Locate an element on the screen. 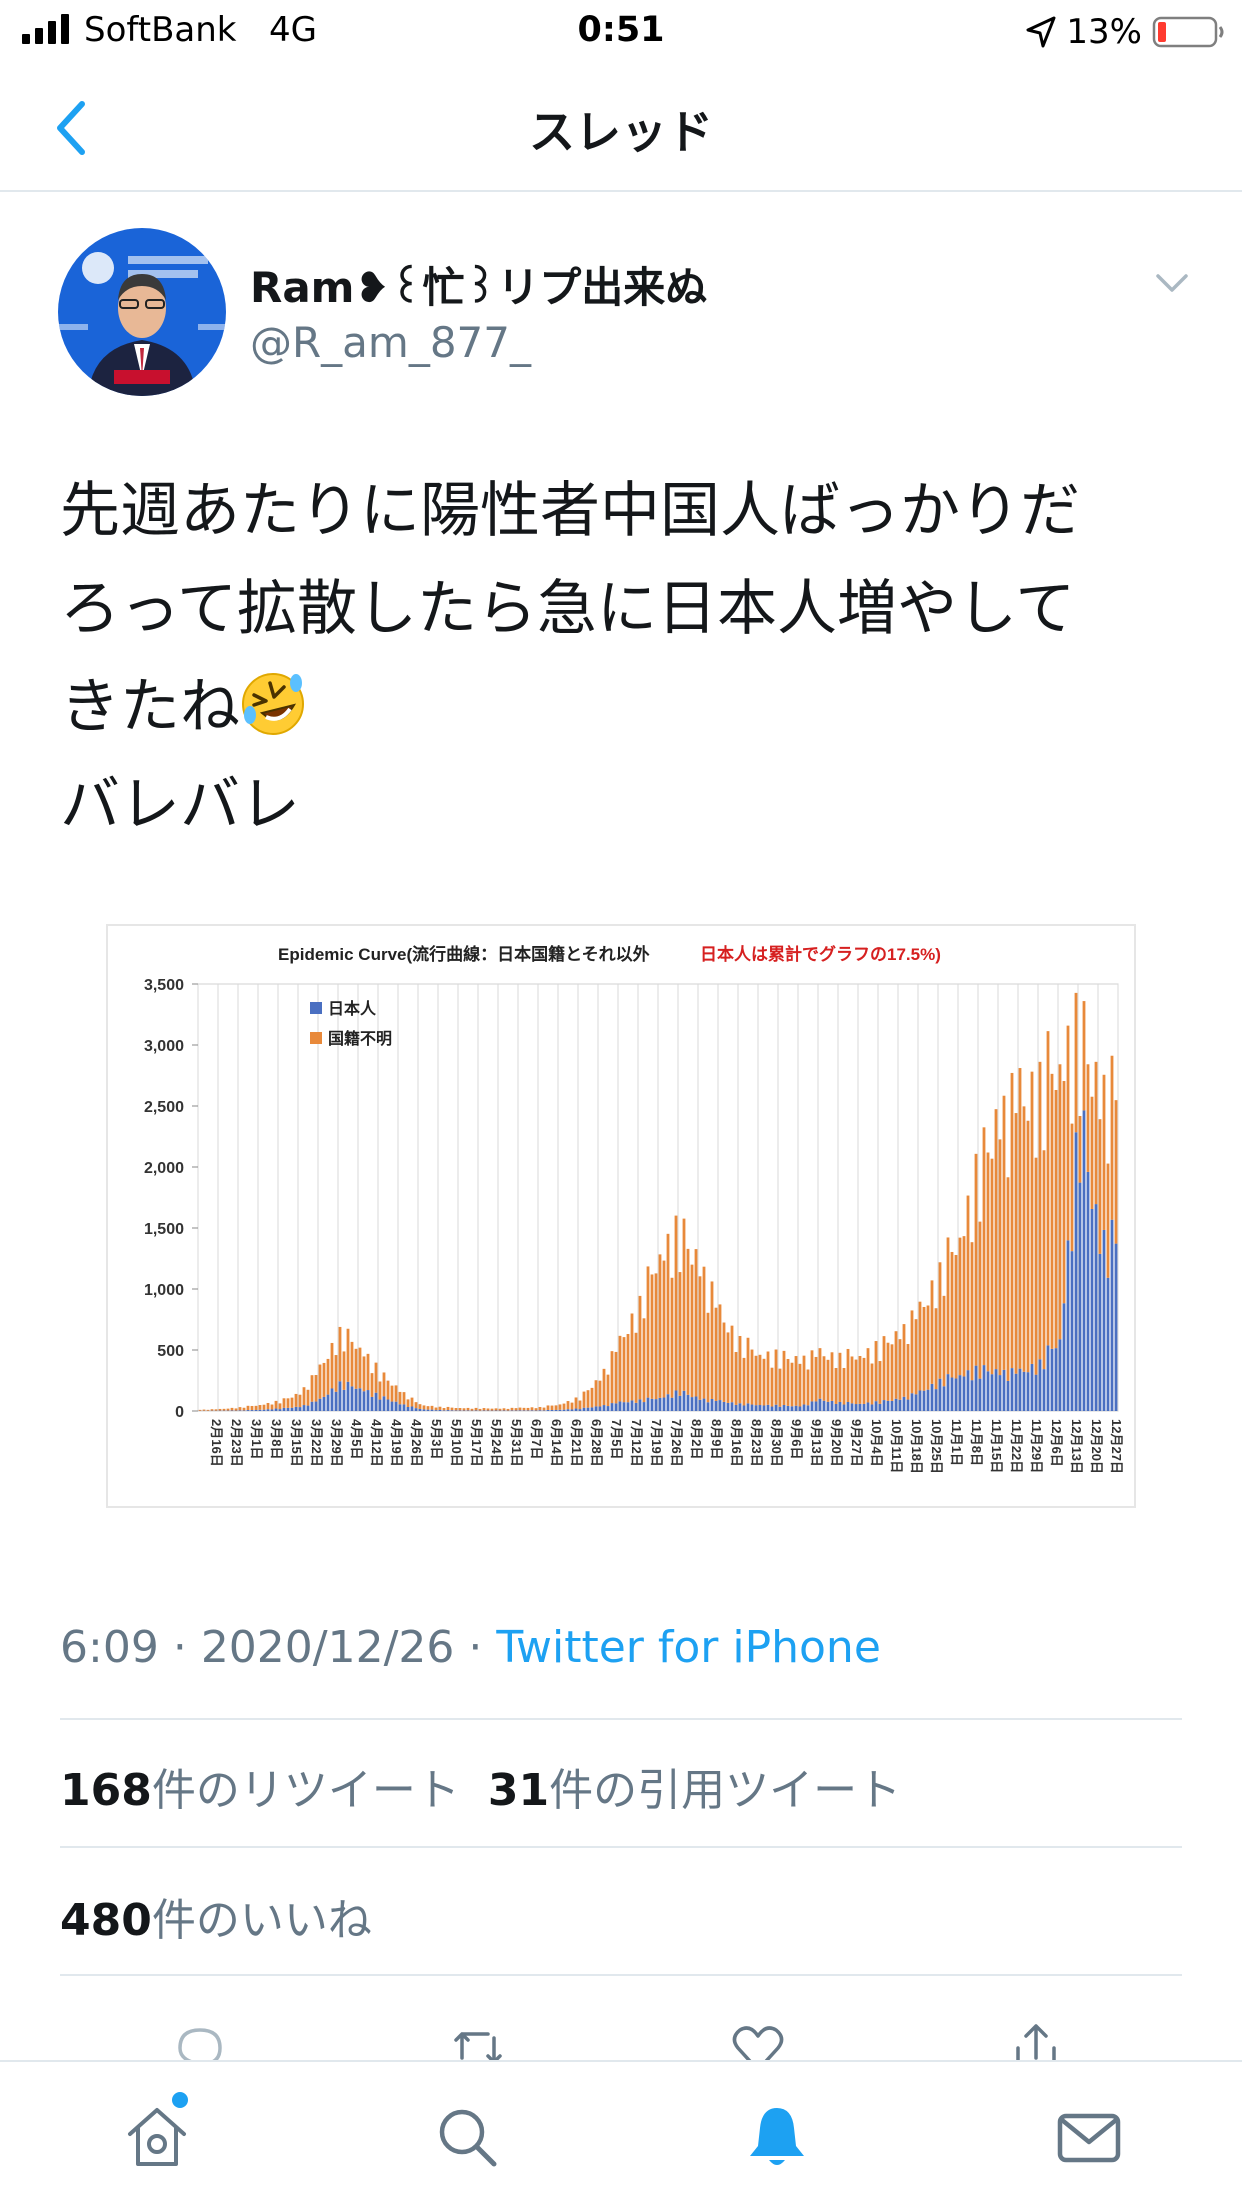 The width and height of the screenshot is (1242, 2208). x-tick-label: 9月13日 is located at coordinates (816, 1443).